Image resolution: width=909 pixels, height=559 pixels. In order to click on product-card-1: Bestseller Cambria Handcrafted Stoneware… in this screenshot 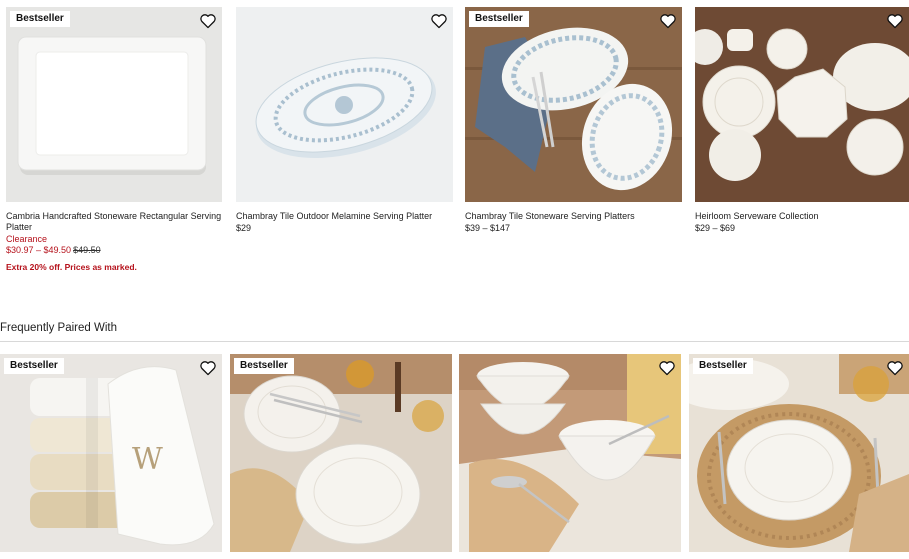, I will do `click(114, 142)`.